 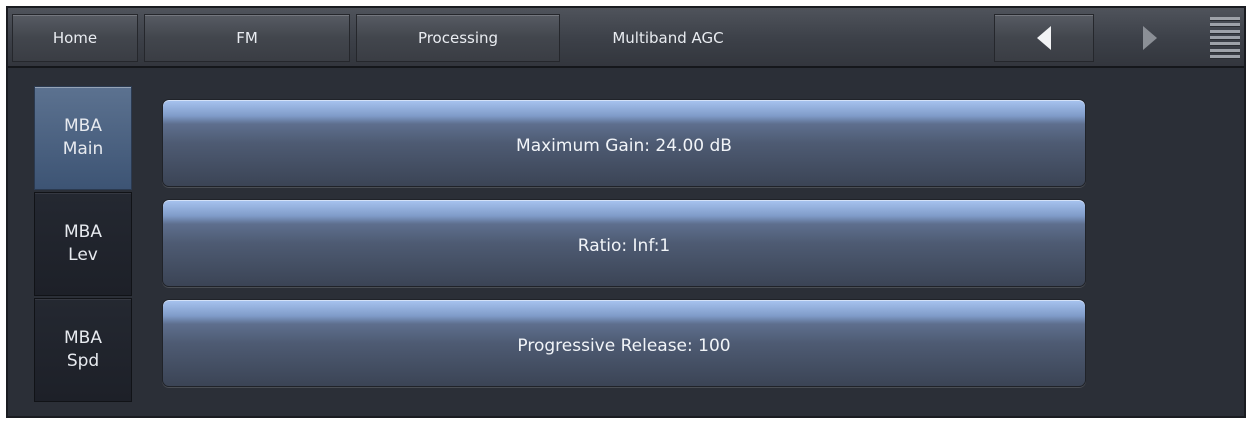 I want to click on hamburger-menu-icon, so click(x=1225, y=38).